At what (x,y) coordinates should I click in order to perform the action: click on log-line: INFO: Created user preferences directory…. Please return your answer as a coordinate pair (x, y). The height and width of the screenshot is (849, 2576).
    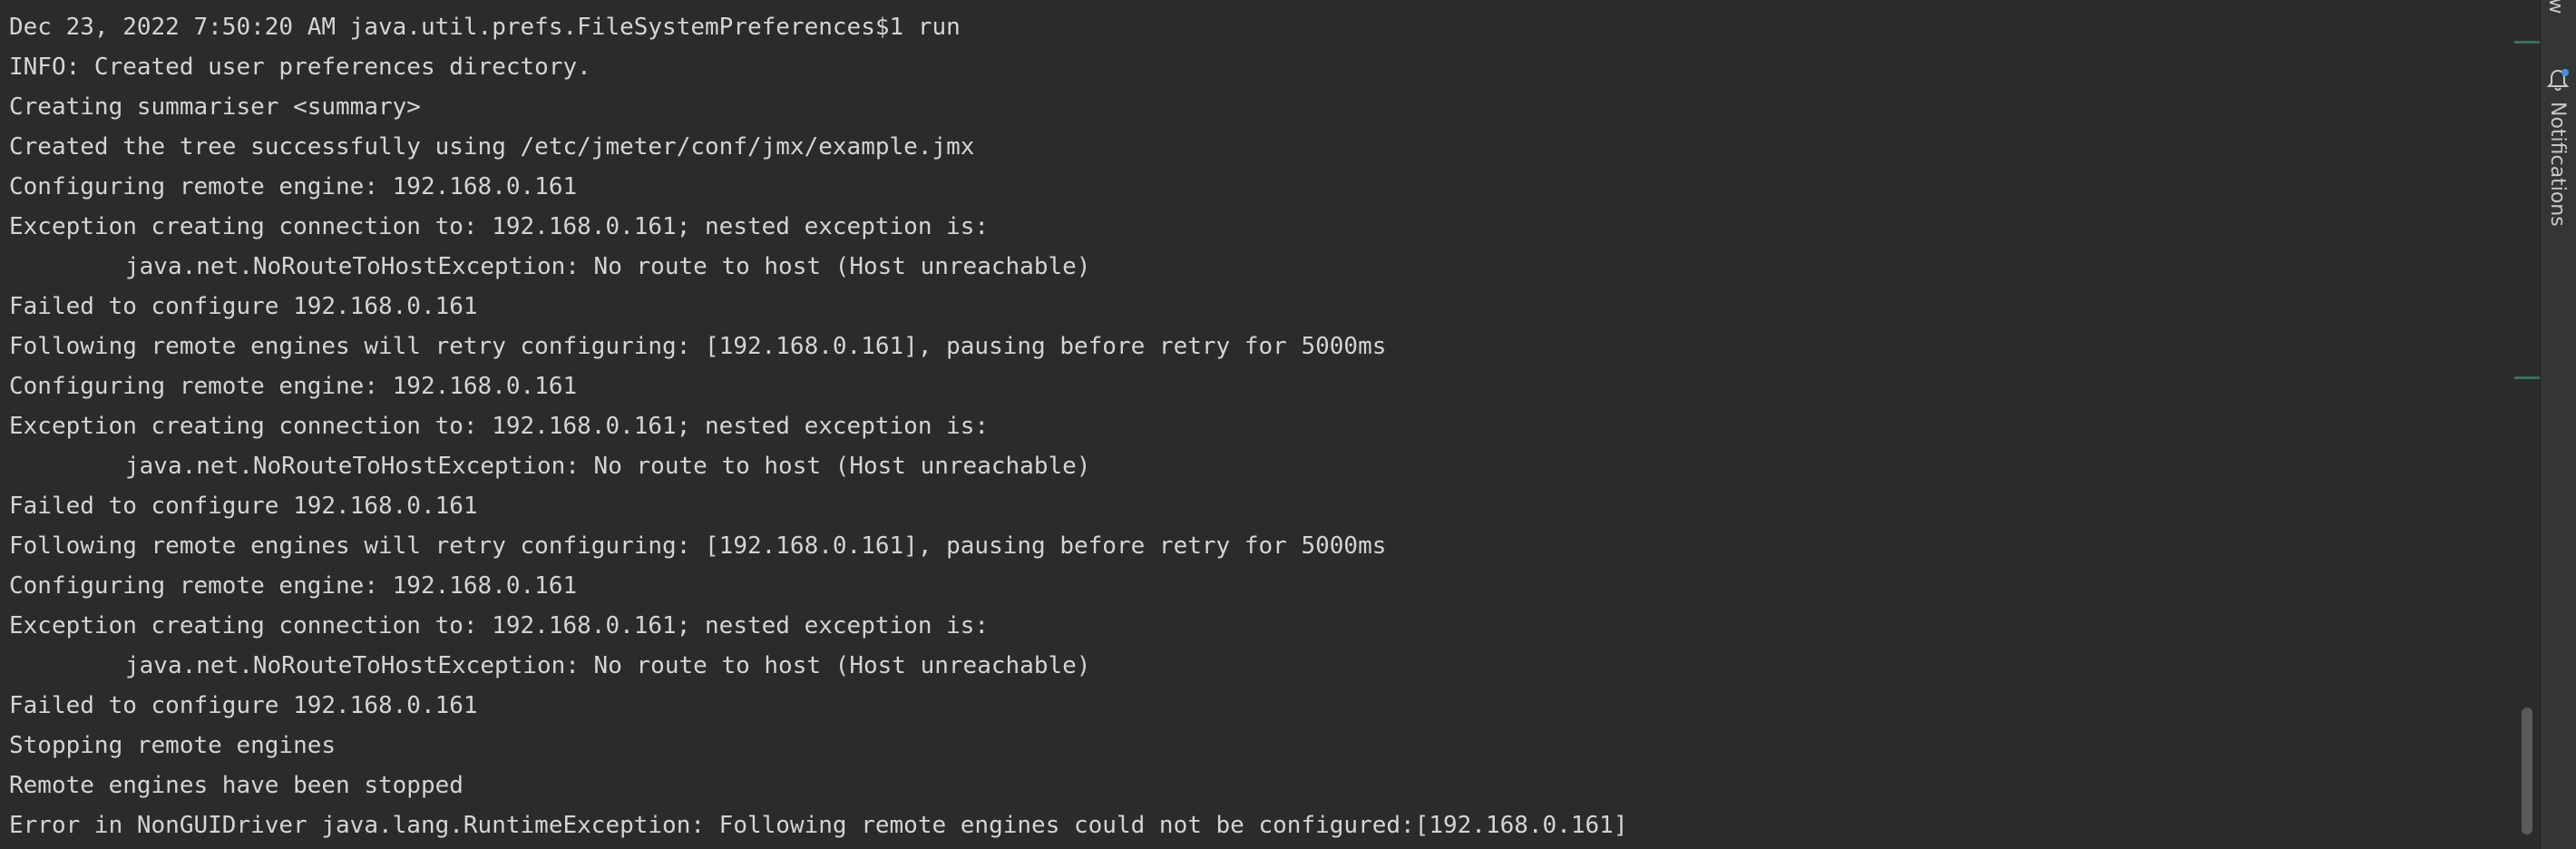
    Looking at the image, I should click on (300, 67).